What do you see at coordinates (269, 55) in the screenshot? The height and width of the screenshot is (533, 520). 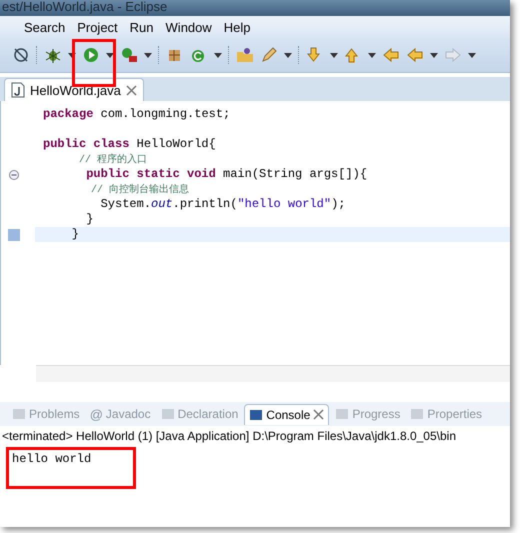 I see `pencil-icon` at bounding box center [269, 55].